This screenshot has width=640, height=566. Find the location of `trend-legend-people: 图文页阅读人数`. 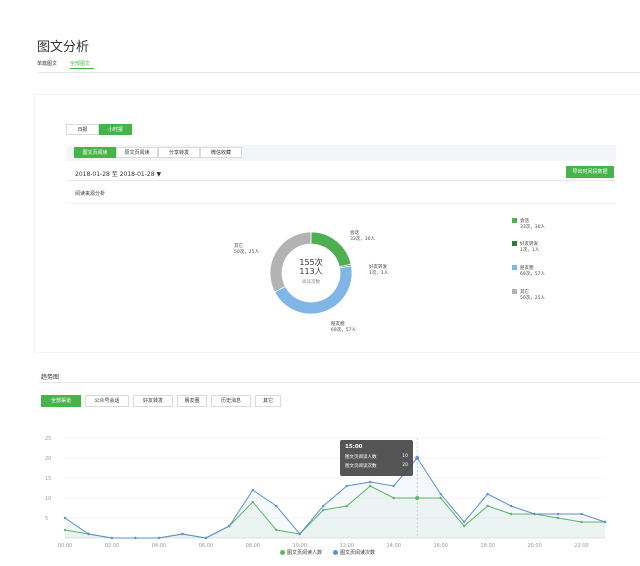

trend-legend-people: 图文页阅读人数 is located at coordinates (301, 552).